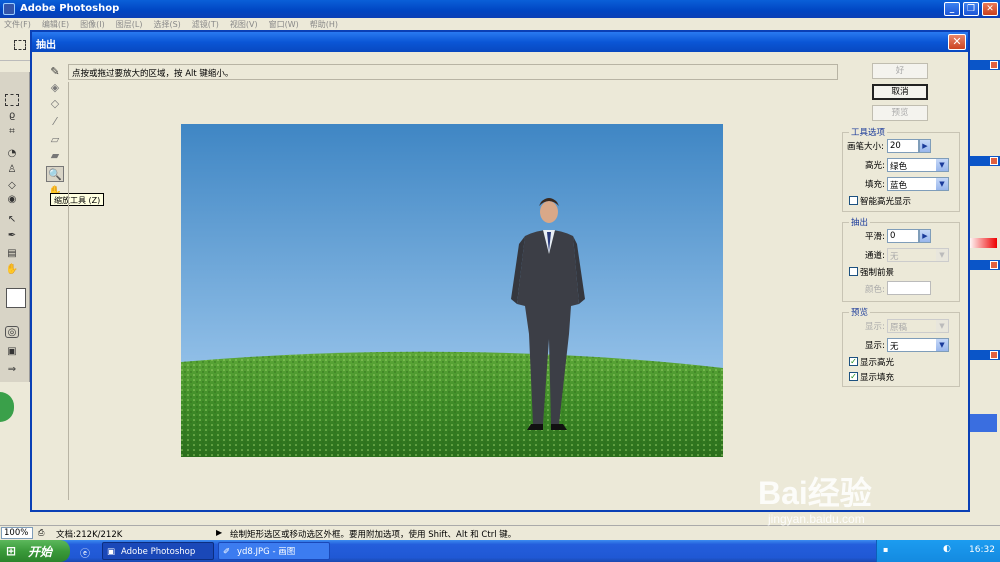 The image size is (1000, 562). Describe the element at coordinates (266, 552) in the screenshot. I see `taskbar-paint-label: yd8.JPG - 画图` at that location.